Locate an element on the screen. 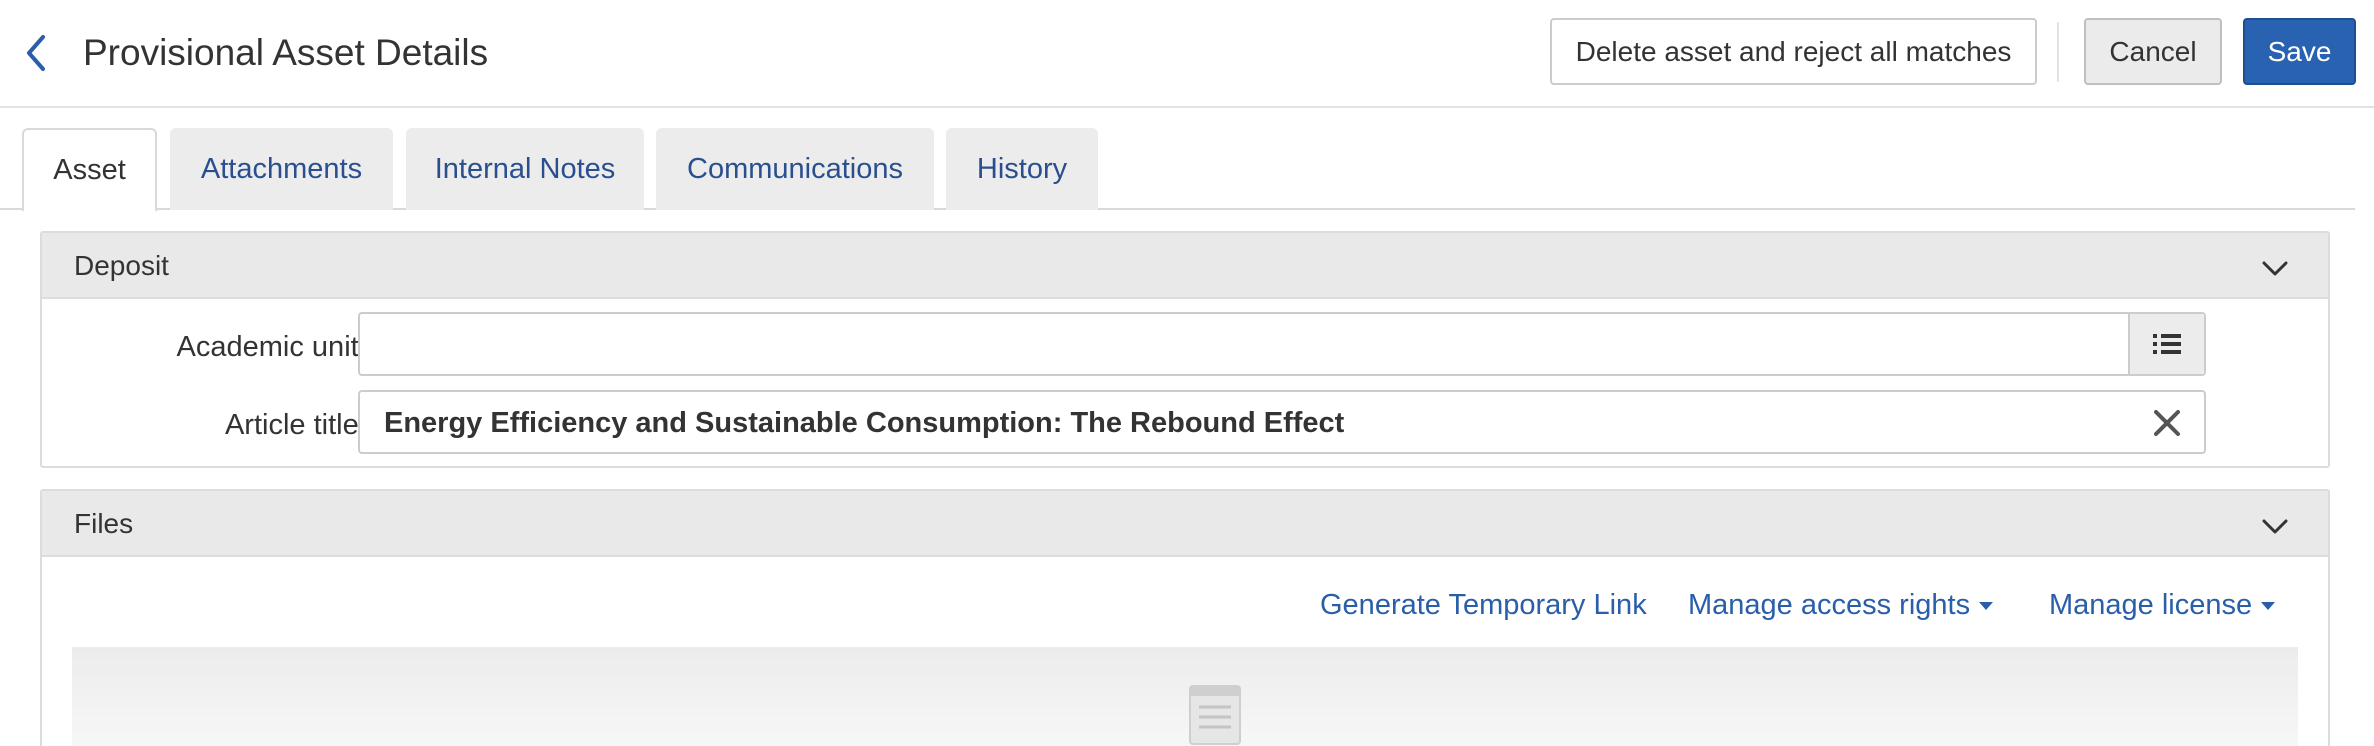  academic-unit-picker-button is located at coordinates (2166, 344).